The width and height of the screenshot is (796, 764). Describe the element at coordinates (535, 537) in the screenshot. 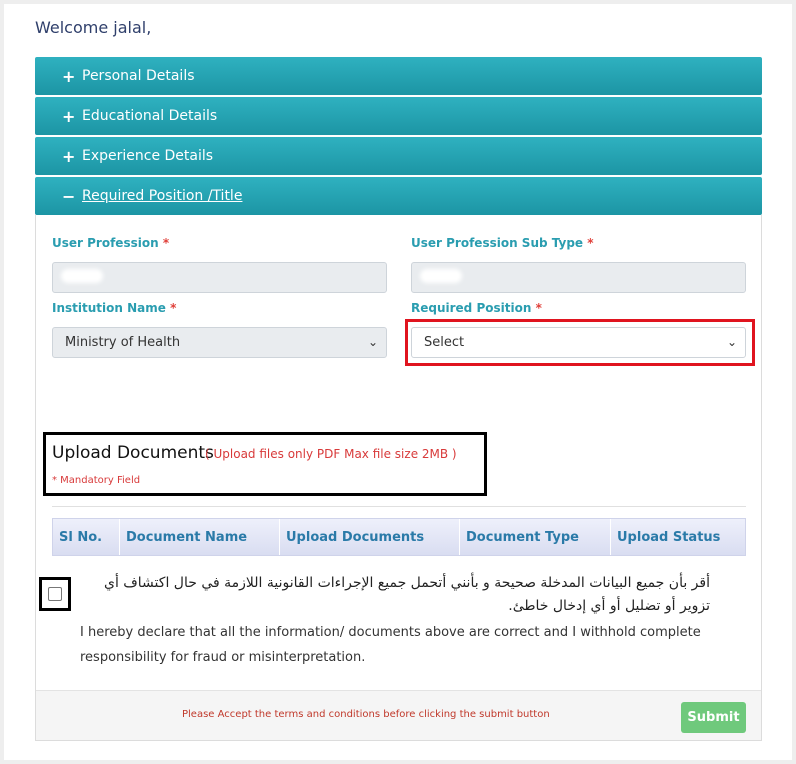

I see `column-header-document-type: Document Type` at that location.